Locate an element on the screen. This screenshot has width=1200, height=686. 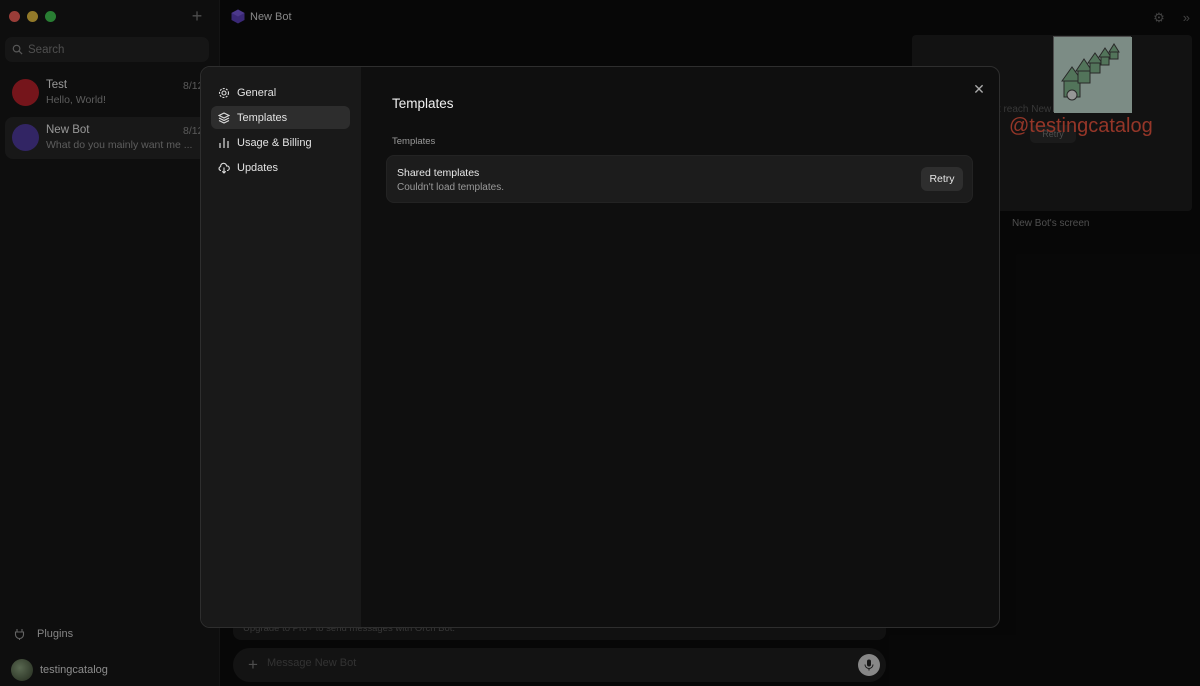
card-error-text: Couldn't load templates. is located at coordinates (450, 187).